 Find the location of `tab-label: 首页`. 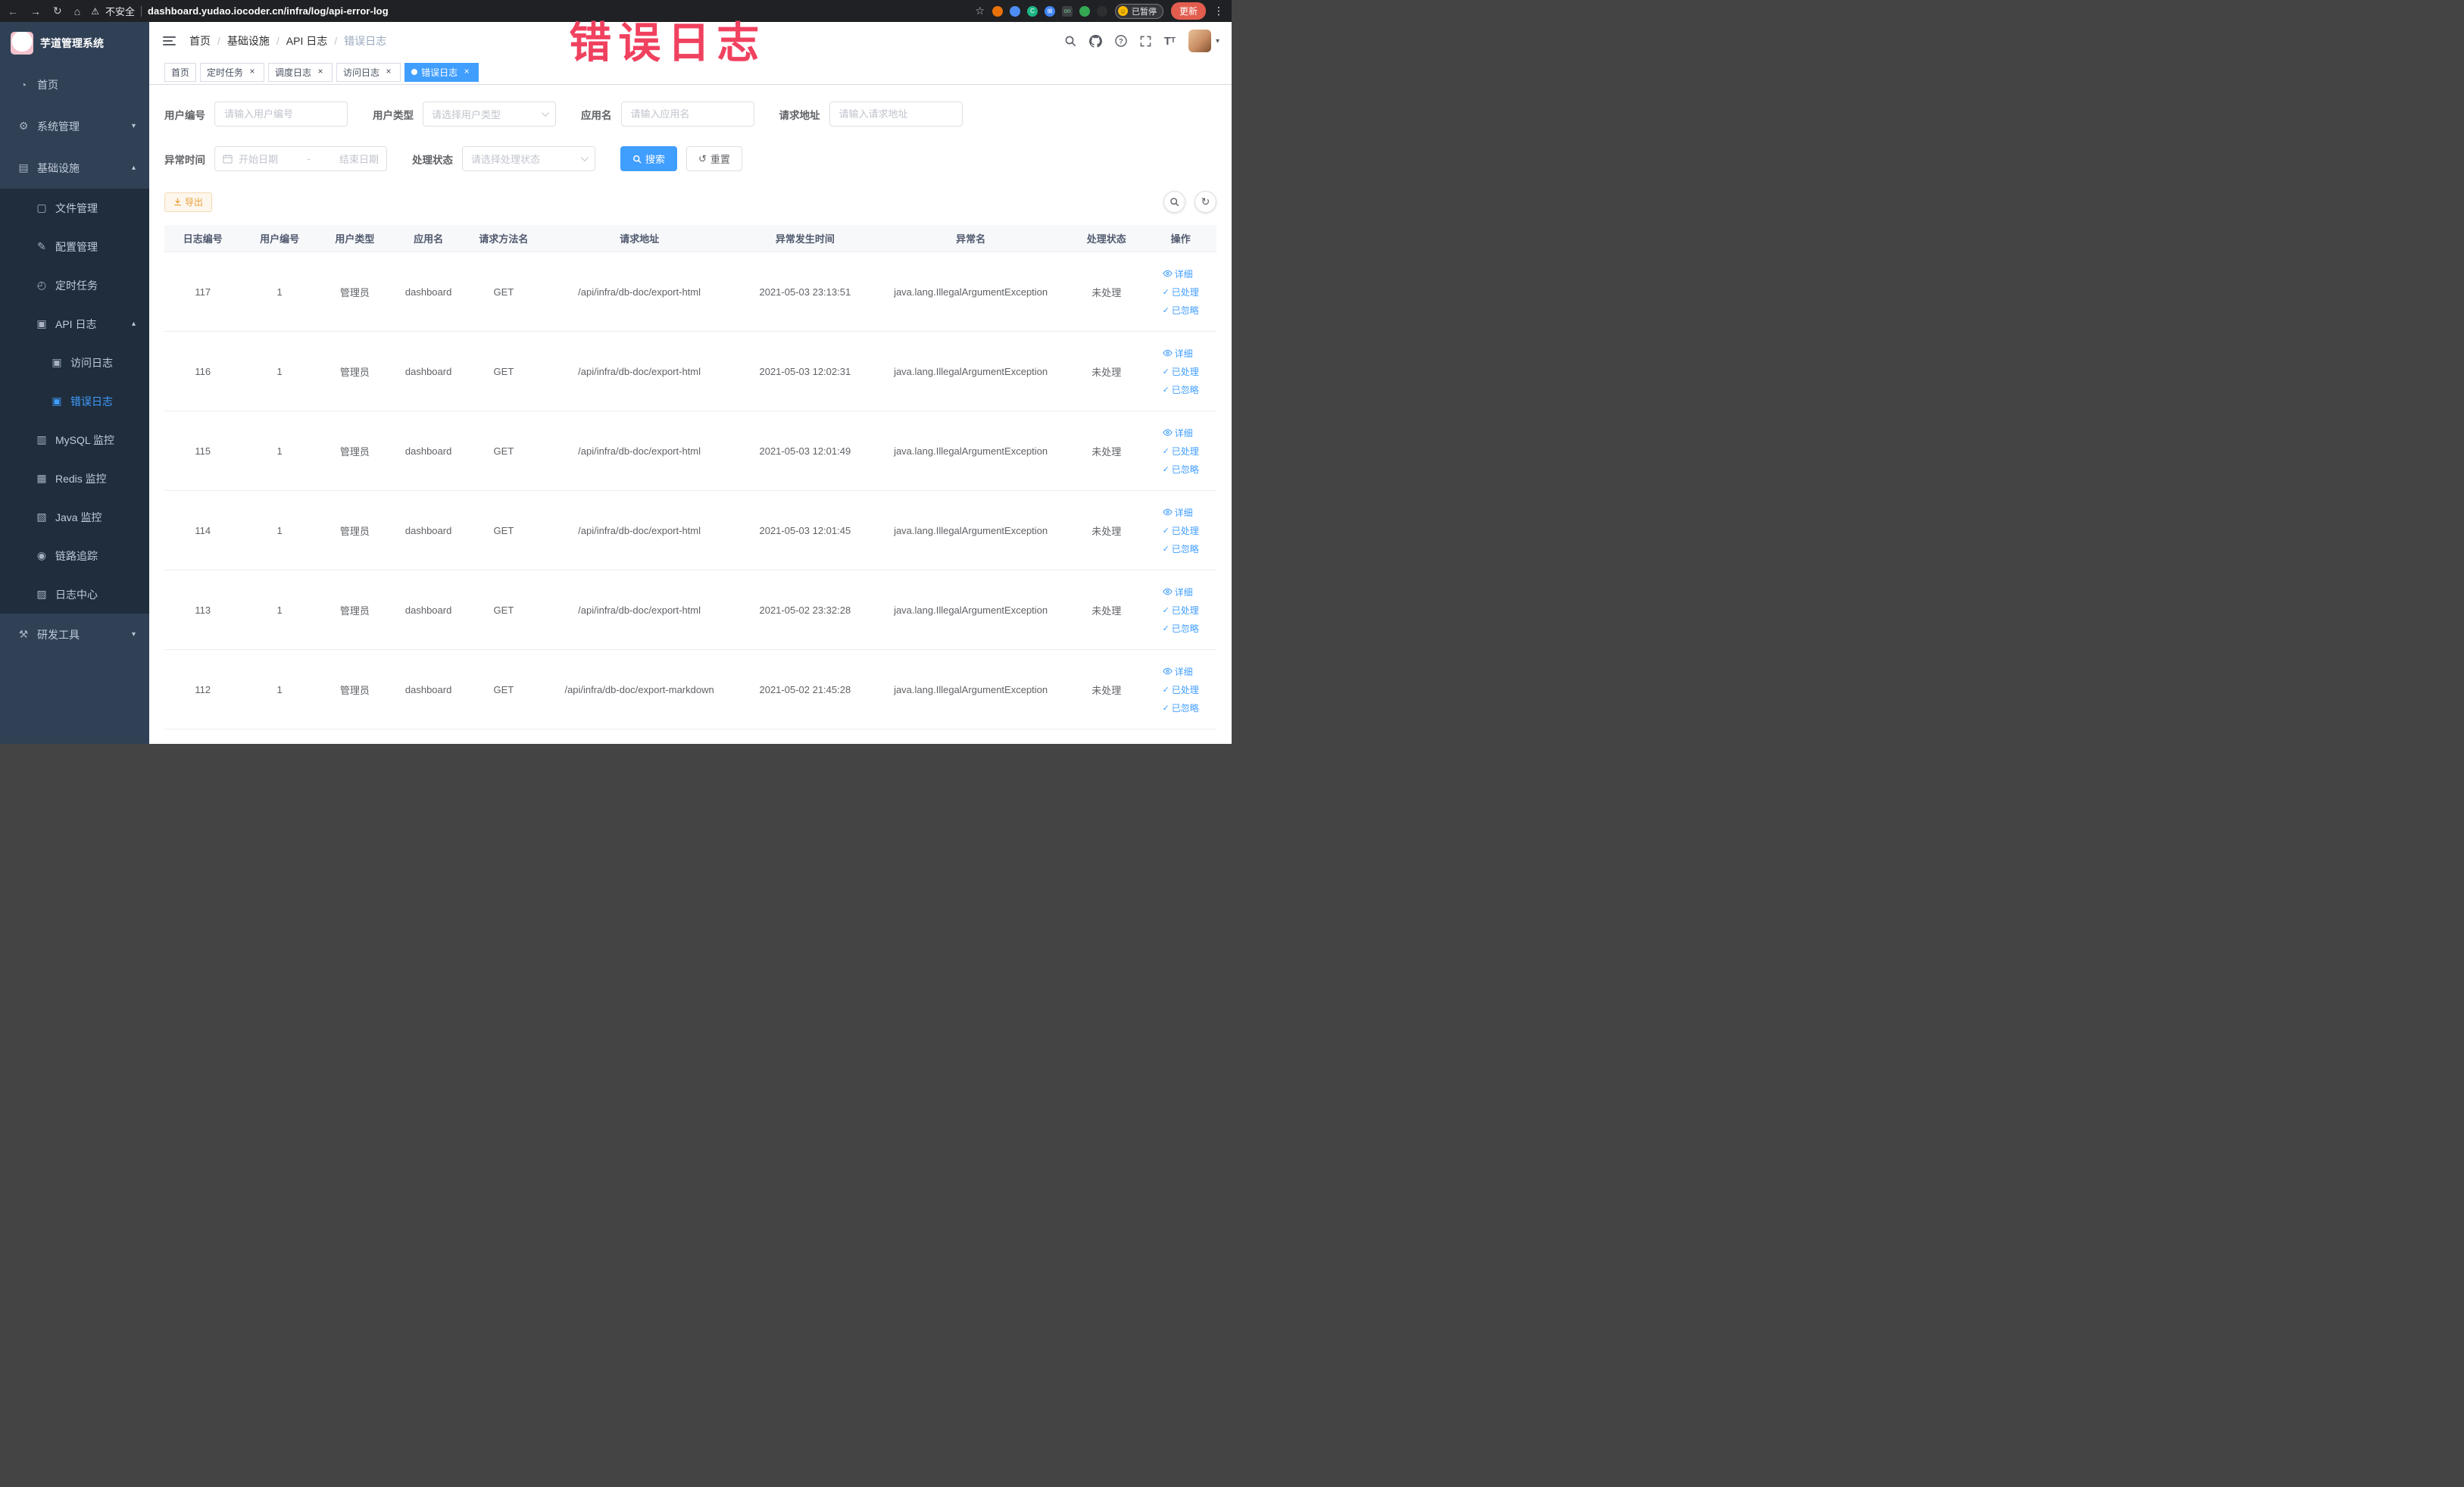

tab-label: 首页 is located at coordinates (180, 72).